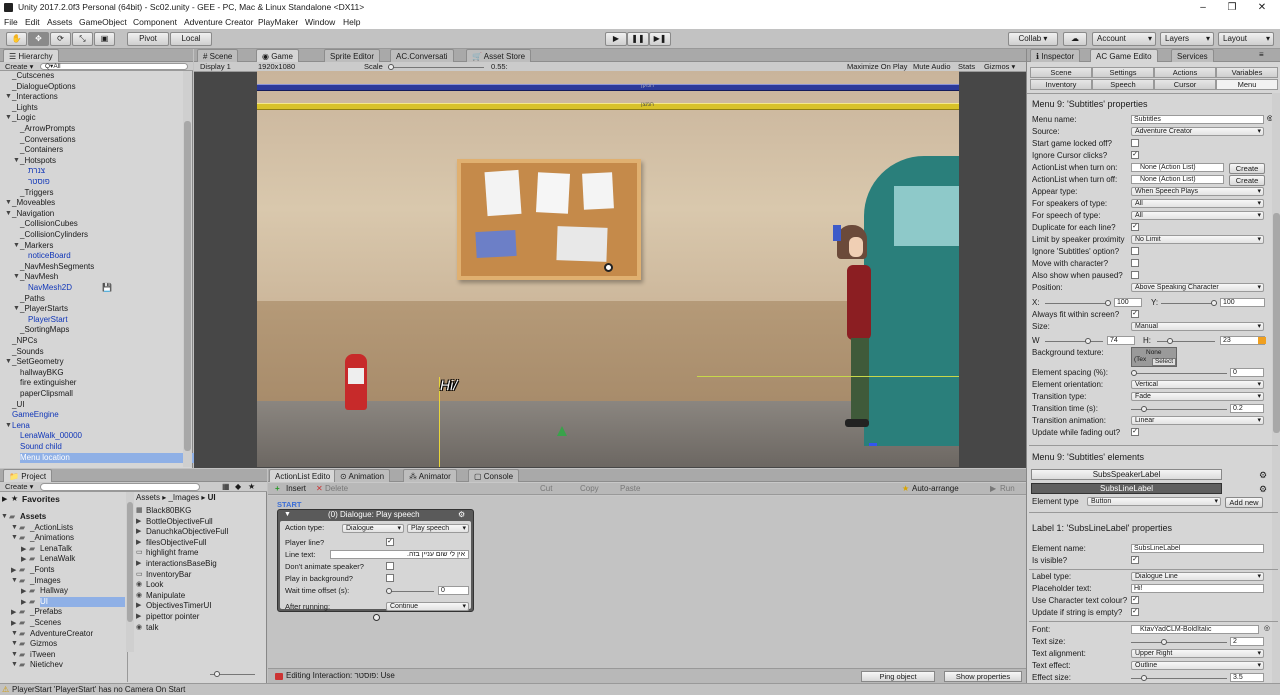 The height and width of the screenshot is (695, 1280). Describe the element at coordinates (33, 214) in the screenshot. I see `hierarchy-item: _Navigation` at that location.